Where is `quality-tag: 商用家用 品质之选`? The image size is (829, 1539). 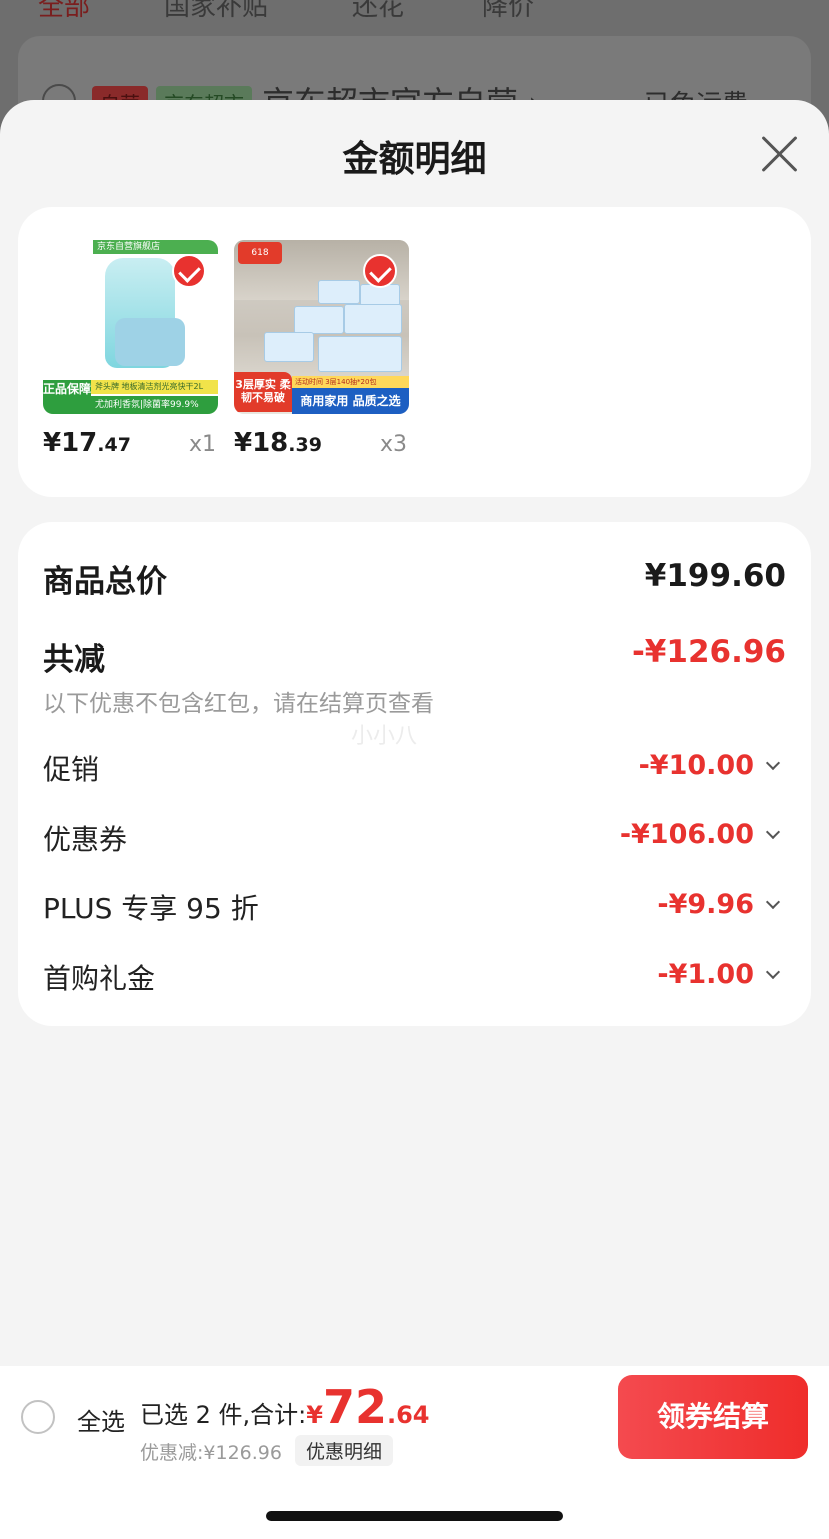
quality-tag: 商用家用 品质之选 is located at coordinates (350, 401).